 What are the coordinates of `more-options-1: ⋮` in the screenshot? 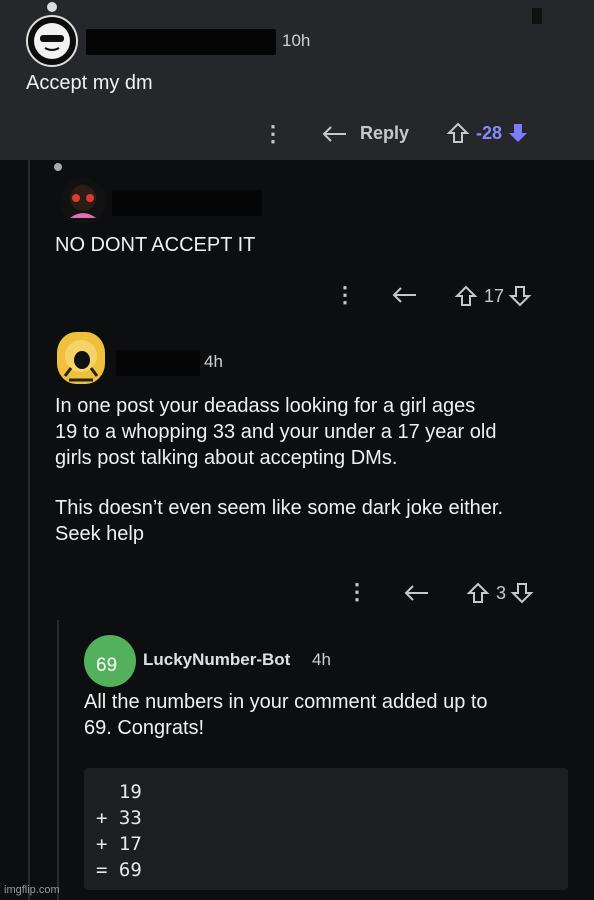 It's located at (273, 134).